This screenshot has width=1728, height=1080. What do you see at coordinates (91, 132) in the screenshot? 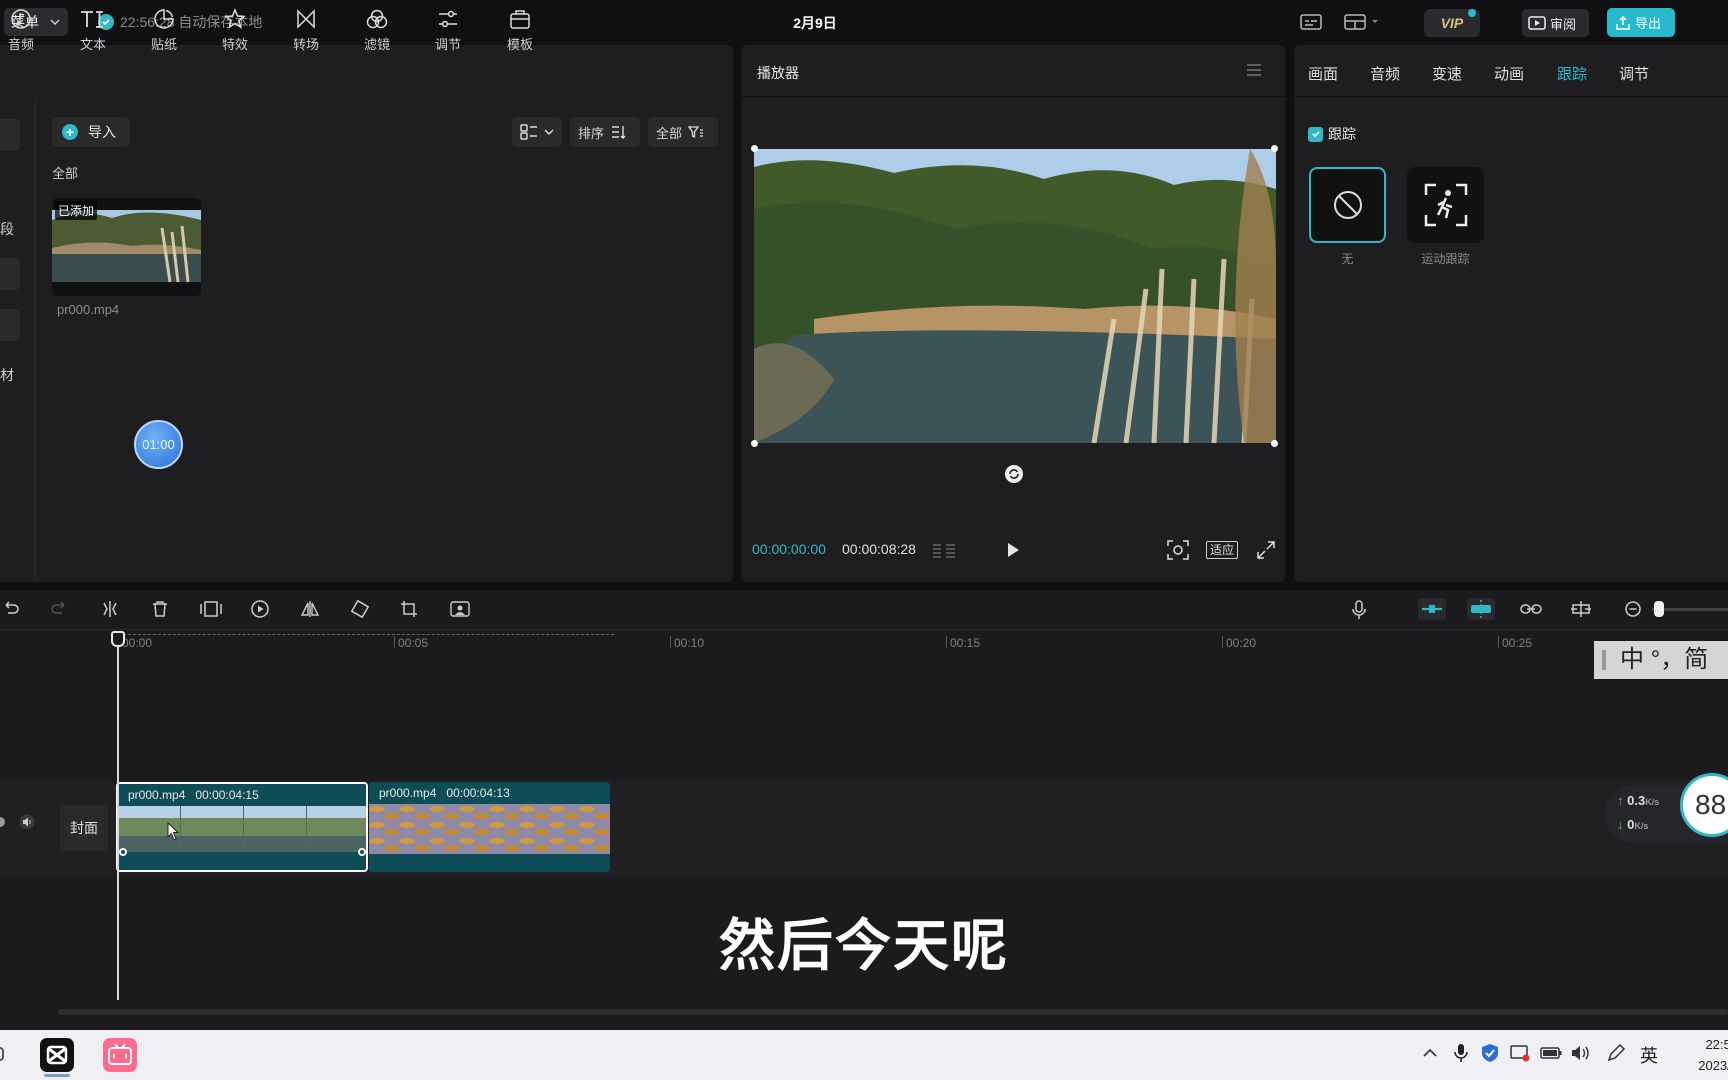
I see `import-button: + 导入` at bounding box center [91, 132].